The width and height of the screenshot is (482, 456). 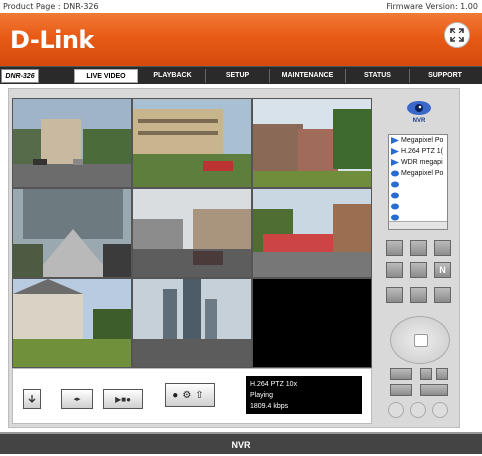 I want to click on zoom-out-button, so click(x=442, y=374).